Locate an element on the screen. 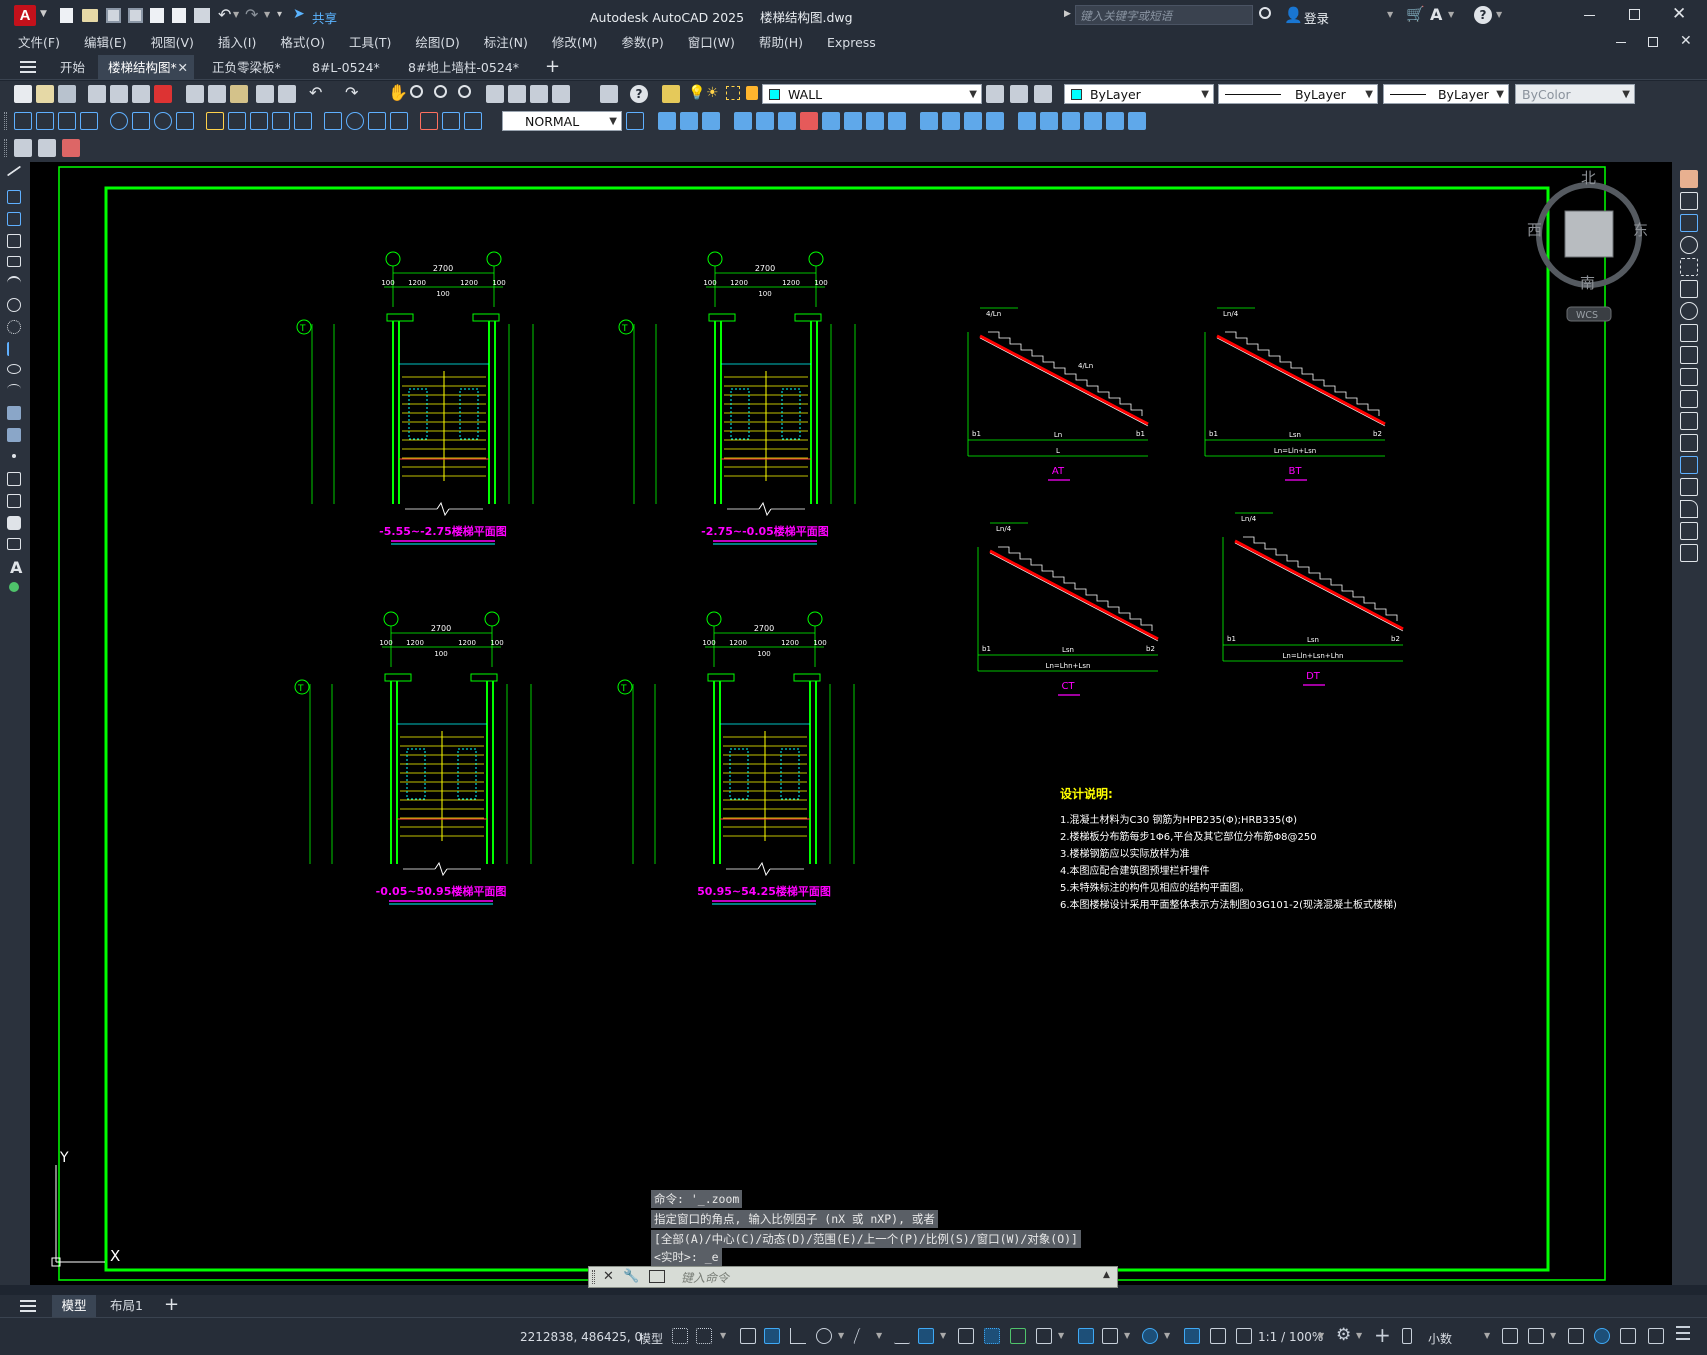 The height and width of the screenshot is (1355, 1707). polar-tracking-icon is located at coordinates (824, 1336).